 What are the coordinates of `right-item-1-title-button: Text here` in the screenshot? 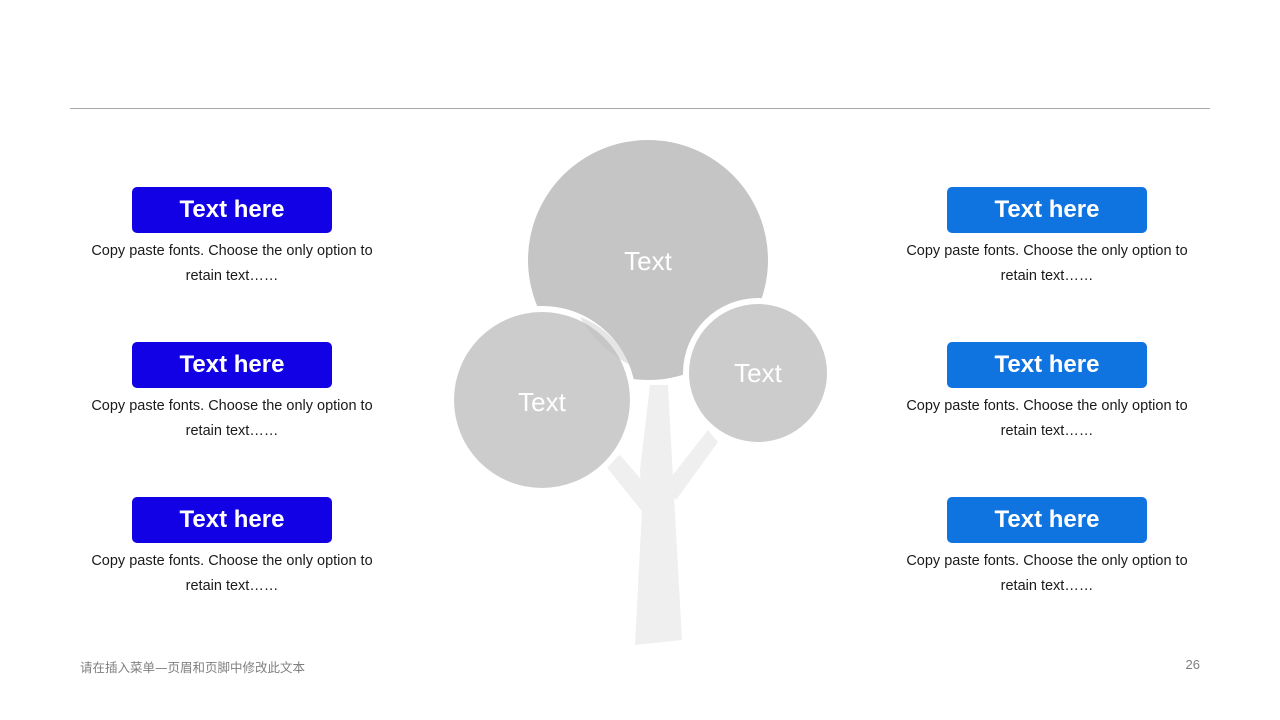 It's located at (1047, 210).